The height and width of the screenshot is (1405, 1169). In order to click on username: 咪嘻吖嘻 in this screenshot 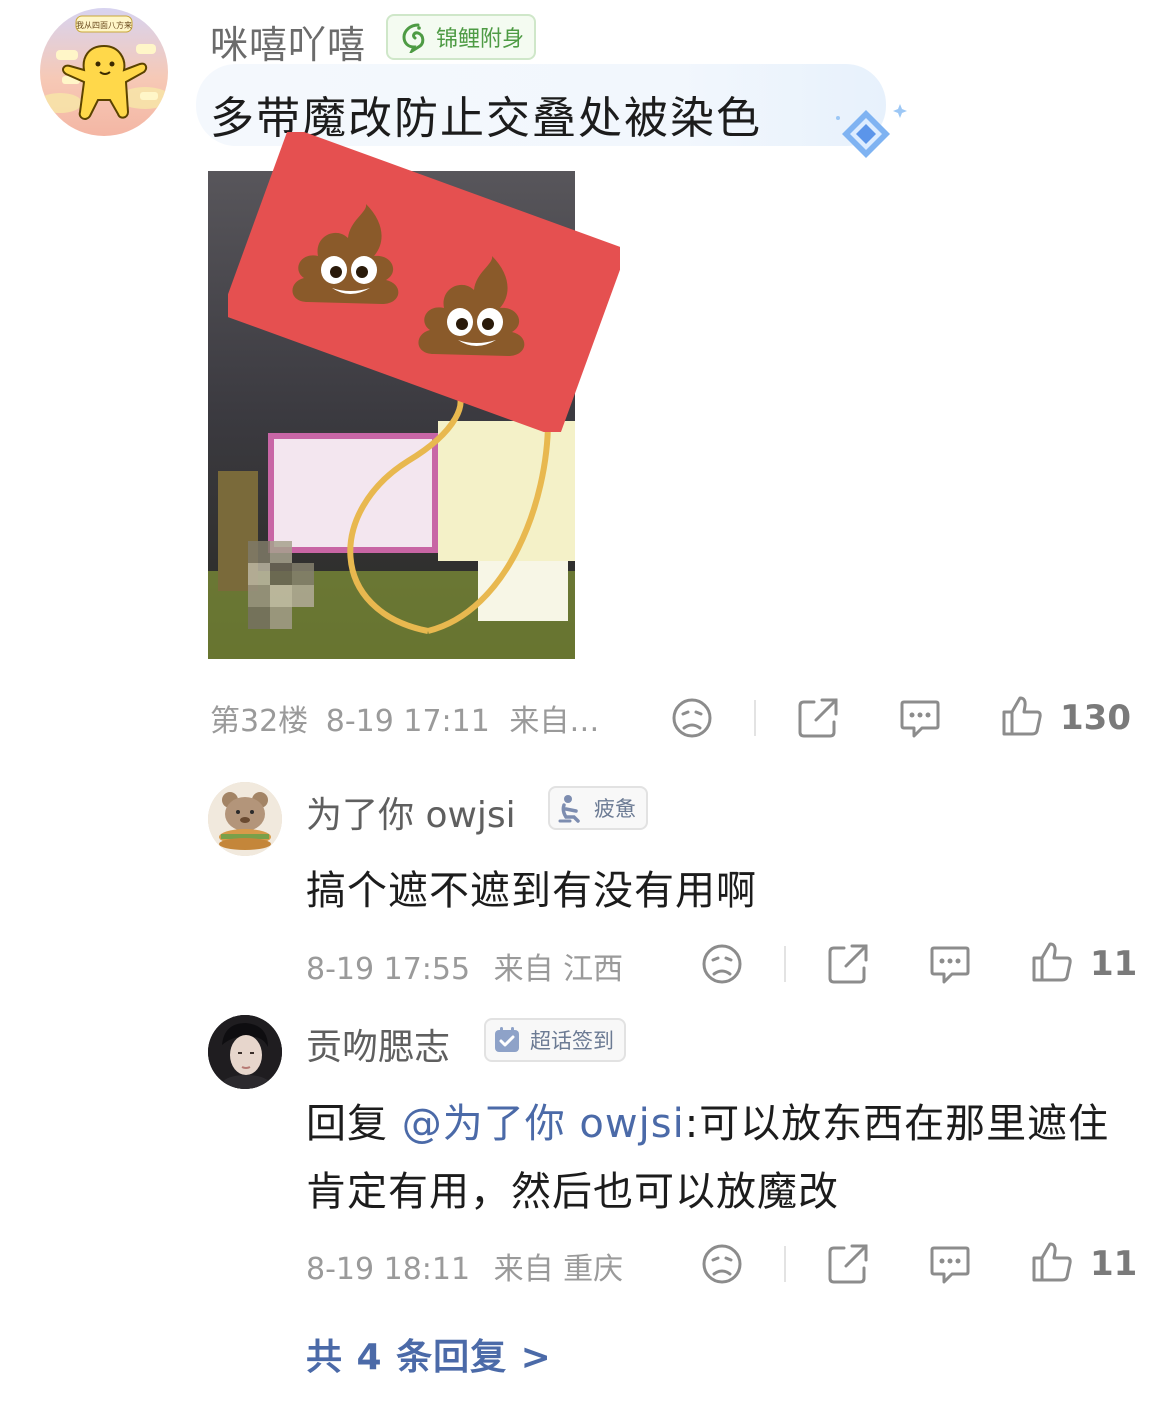, I will do `click(288, 41)`.